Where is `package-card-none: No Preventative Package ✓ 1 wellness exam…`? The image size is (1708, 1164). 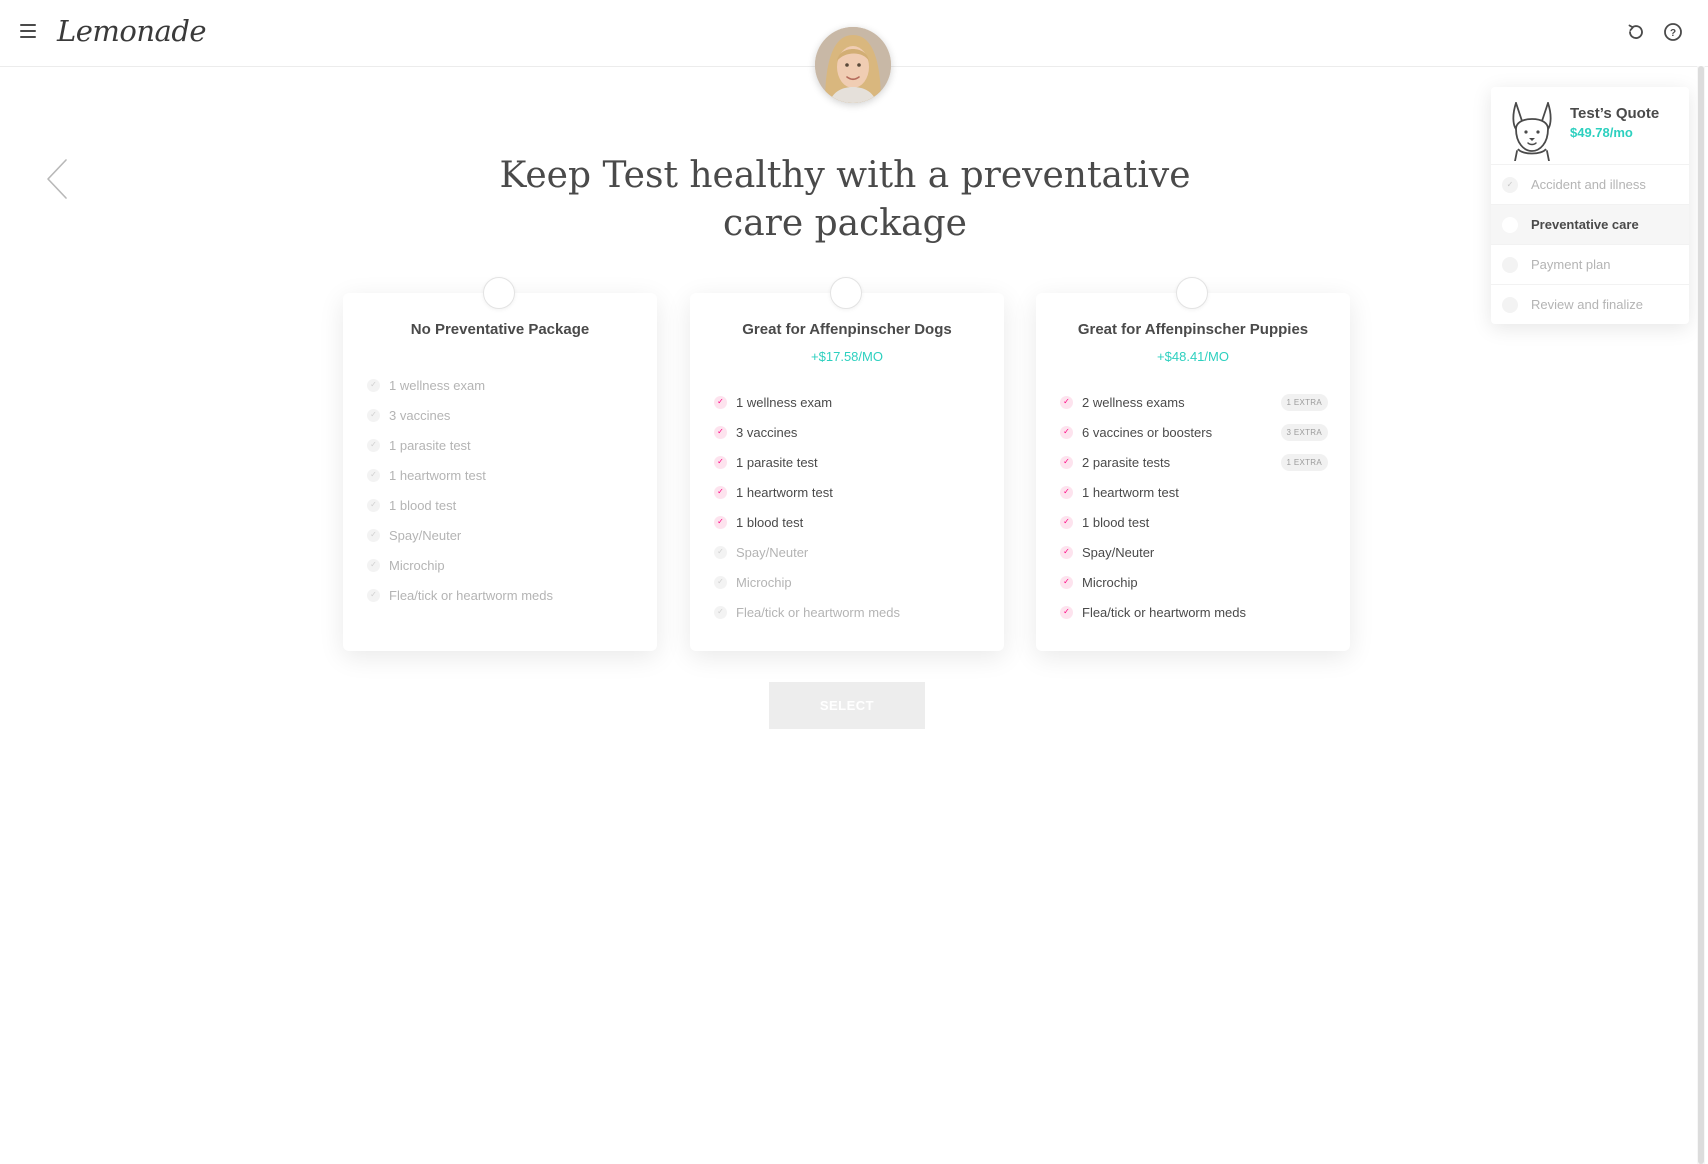 package-card-none: No Preventative Package ✓ 1 wellness exam… is located at coordinates (500, 464).